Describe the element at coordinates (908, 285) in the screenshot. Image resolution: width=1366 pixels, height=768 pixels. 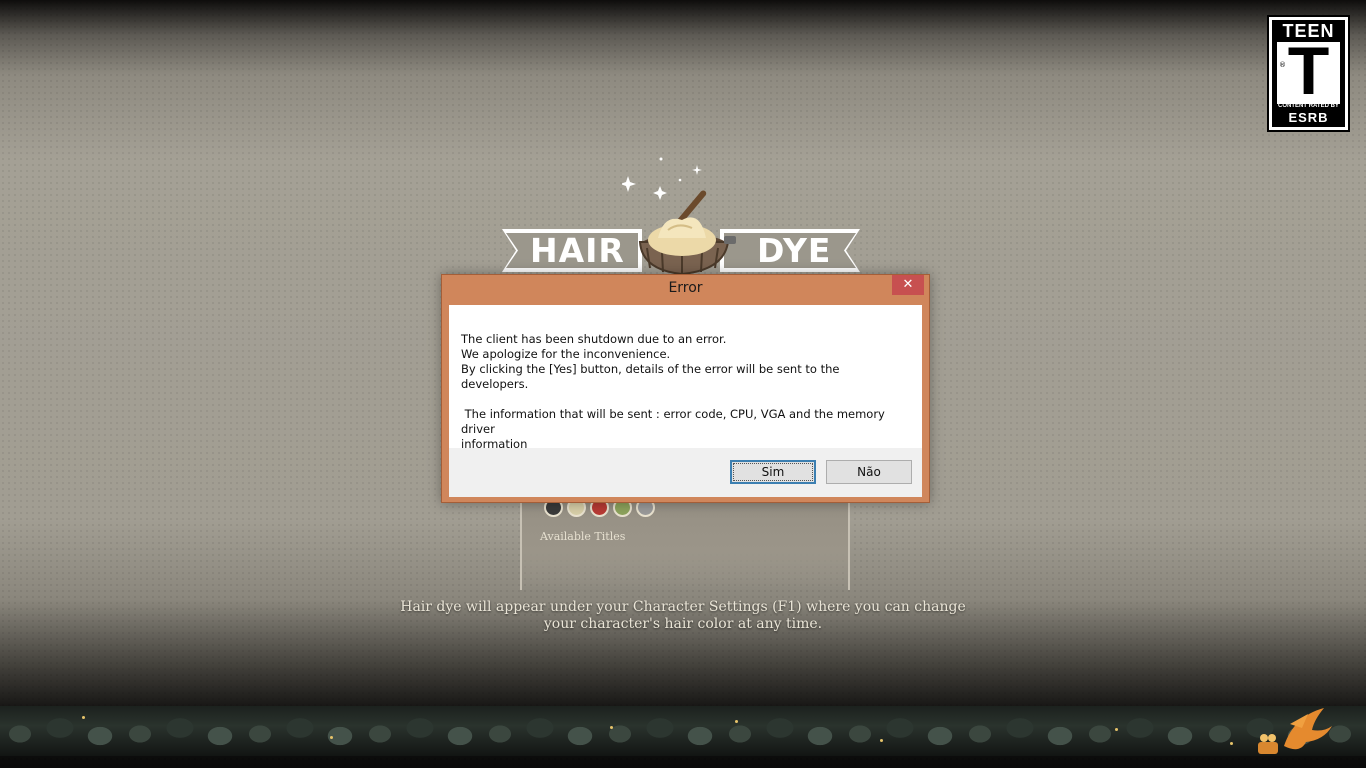
I see `close-button: ✕` at that location.